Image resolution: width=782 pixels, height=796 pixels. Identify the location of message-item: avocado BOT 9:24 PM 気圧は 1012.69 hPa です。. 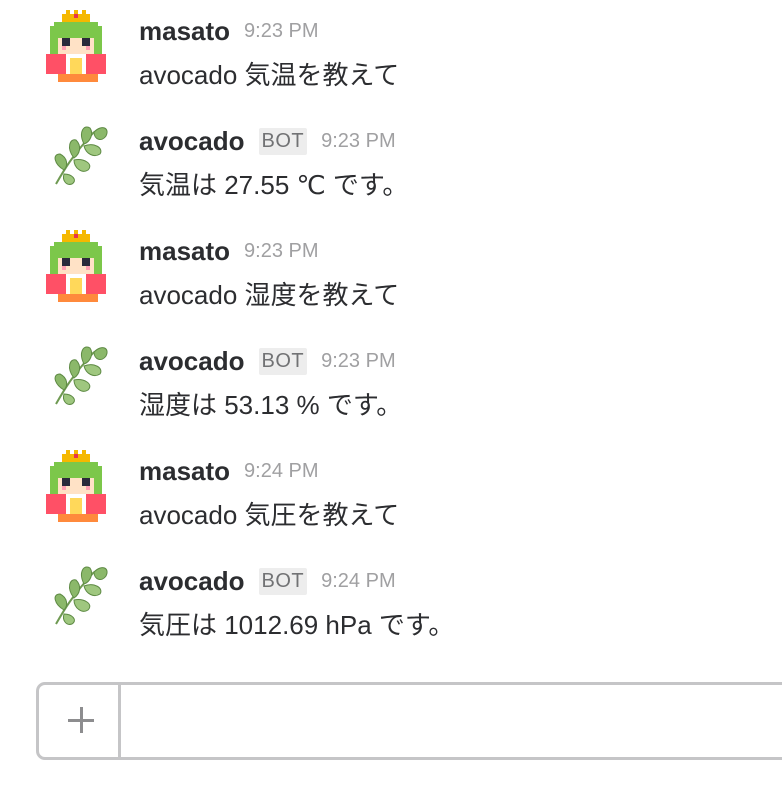
(391, 605).